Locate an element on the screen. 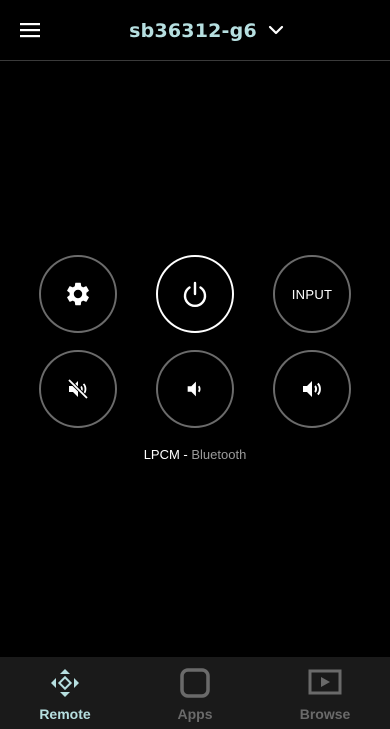 This screenshot has height=729, width=390. volume-up-button is located at coordinates (312, 389).